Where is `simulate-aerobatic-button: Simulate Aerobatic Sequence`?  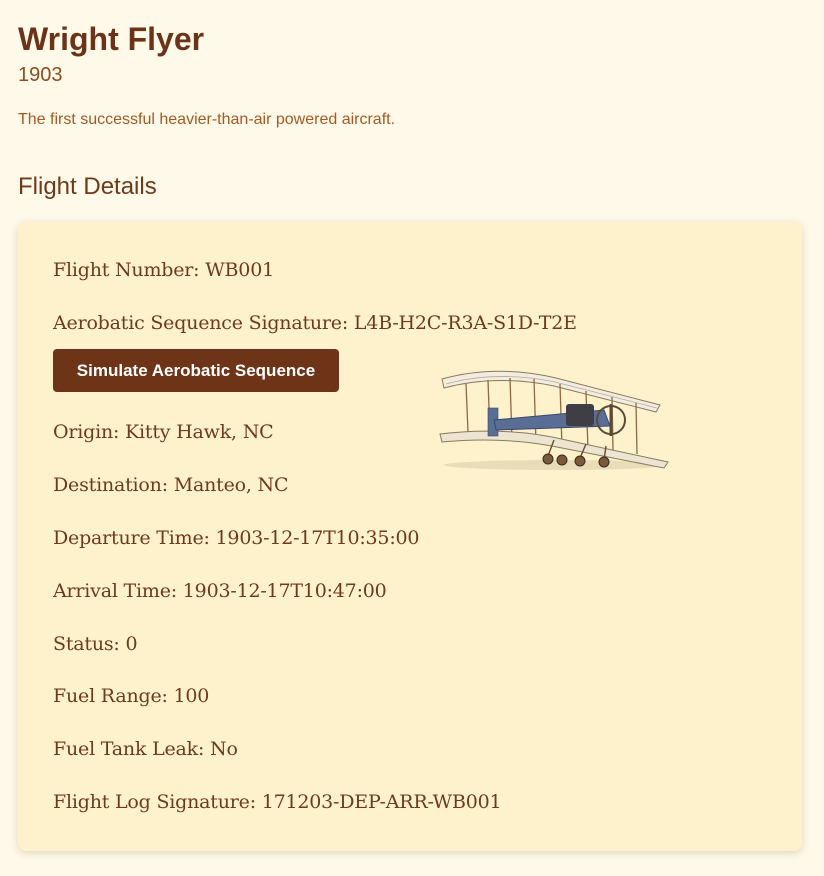
simulate-aerobatic-button: Simulate Aerobatic Sequence is located at coordinates (196, 370).